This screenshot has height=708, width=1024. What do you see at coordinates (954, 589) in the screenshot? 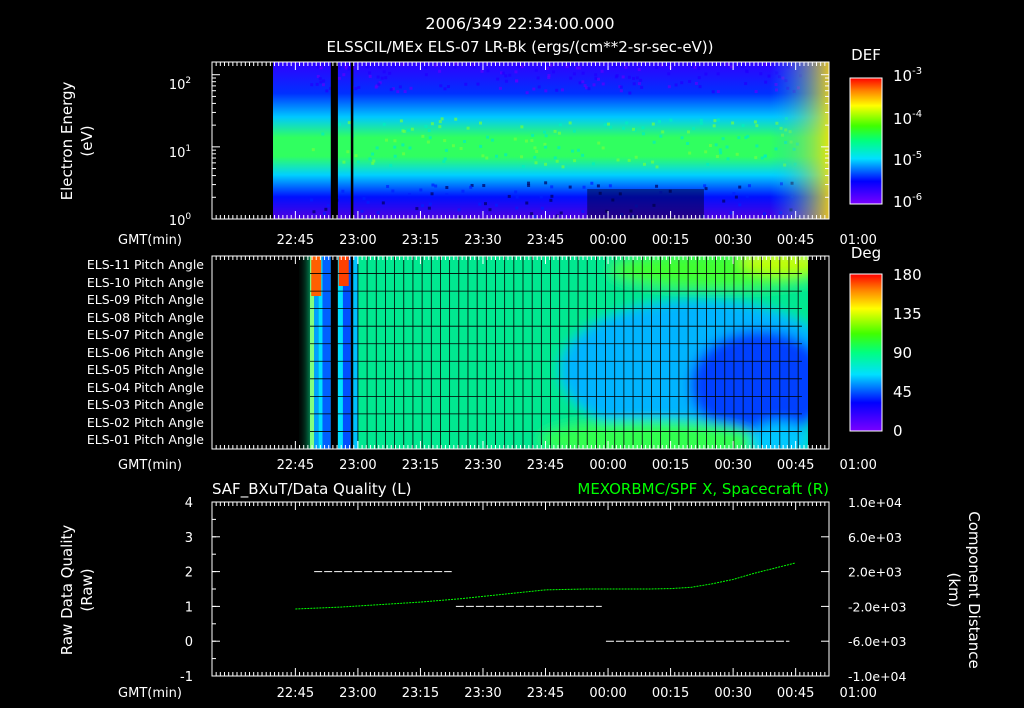
I see `distance-ylabel-line2: (km)` at bounding box center [954, 589].